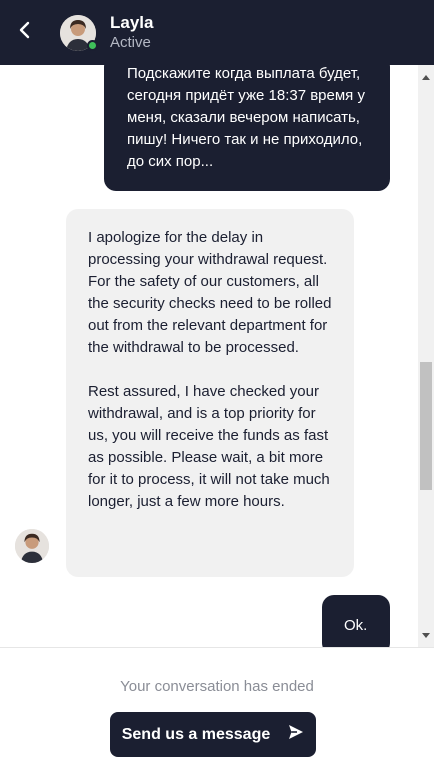 Image resolution: width=434 pixels, height=775 pixels. I want to click on chevron-left-icon, so click(24, 32).